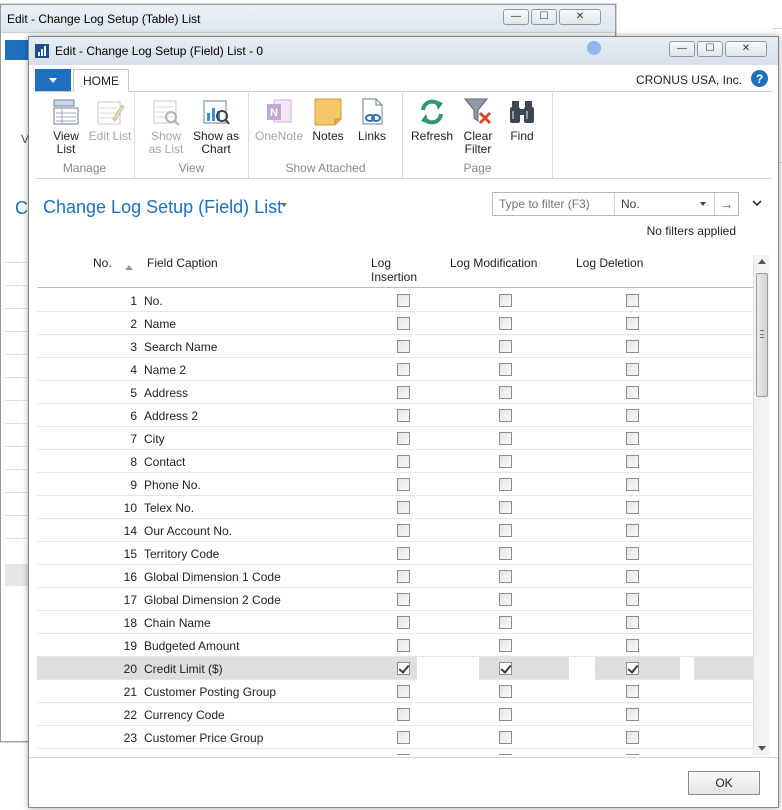  Describe the element at coordinates (395, 576) in the screenshot. I see `table-row: 16 Global Dimension 1 Code` at that location.